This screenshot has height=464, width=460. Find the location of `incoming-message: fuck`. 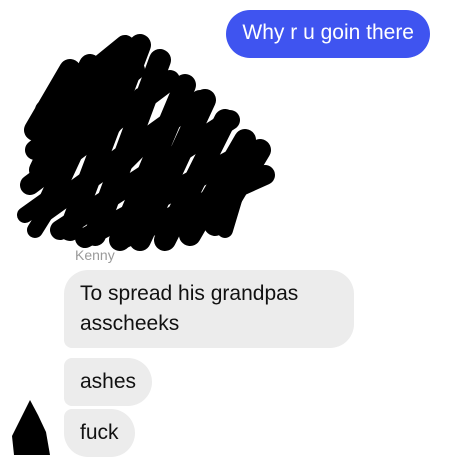

incoming-message: fuck is located at coordinates (99, 433).